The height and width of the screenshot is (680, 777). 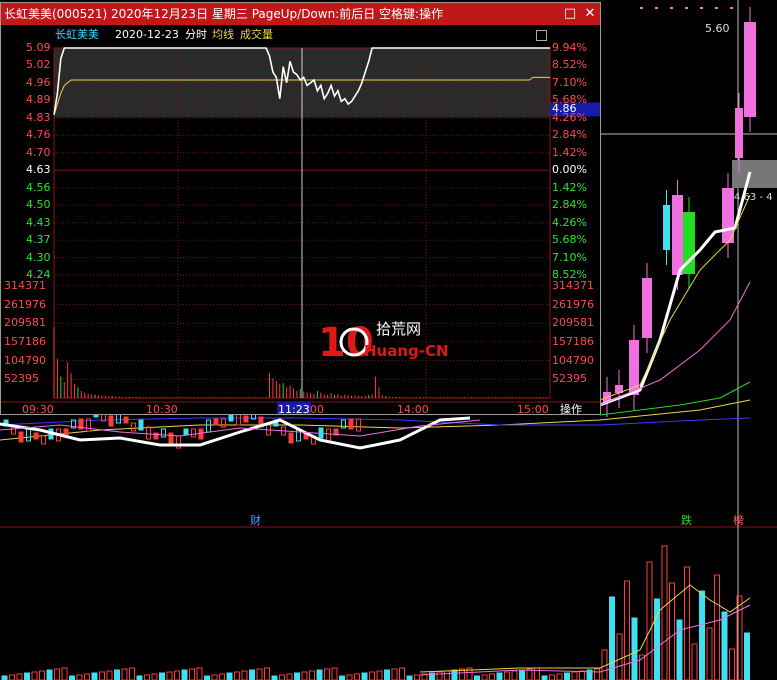 I want to click on volume-label: 成交量, so click(x=256, y=34).